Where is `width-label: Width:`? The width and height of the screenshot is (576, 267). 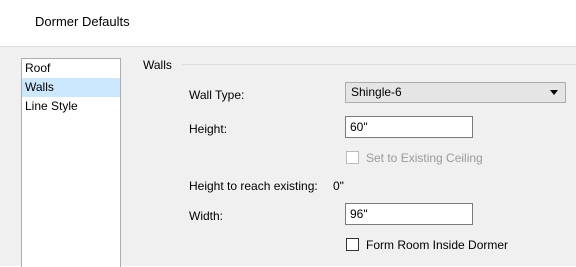 width-label: Width: is located at coordinates (206, 216).